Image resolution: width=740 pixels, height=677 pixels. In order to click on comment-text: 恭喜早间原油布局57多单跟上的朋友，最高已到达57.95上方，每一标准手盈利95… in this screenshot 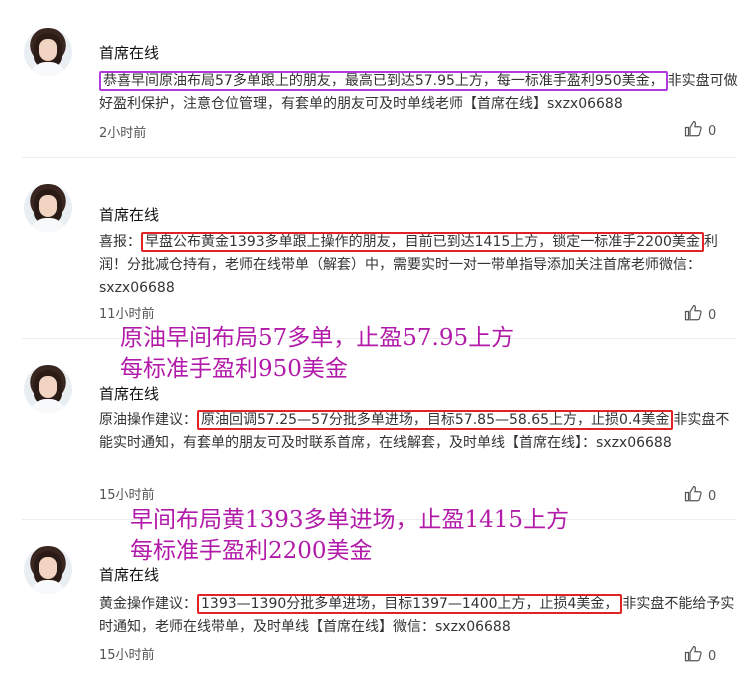, I will do `click(419, 93)`.